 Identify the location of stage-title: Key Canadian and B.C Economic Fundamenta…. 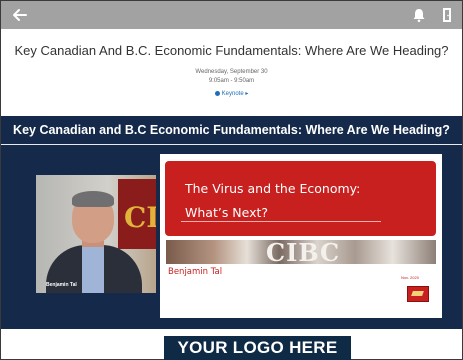
(231, 130).